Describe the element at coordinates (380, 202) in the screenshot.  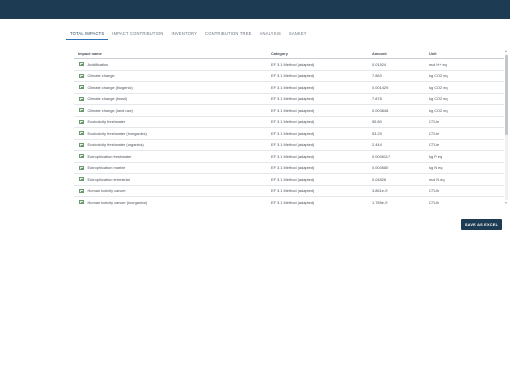
I see `amount-cell: 1.785e-9` at that location.